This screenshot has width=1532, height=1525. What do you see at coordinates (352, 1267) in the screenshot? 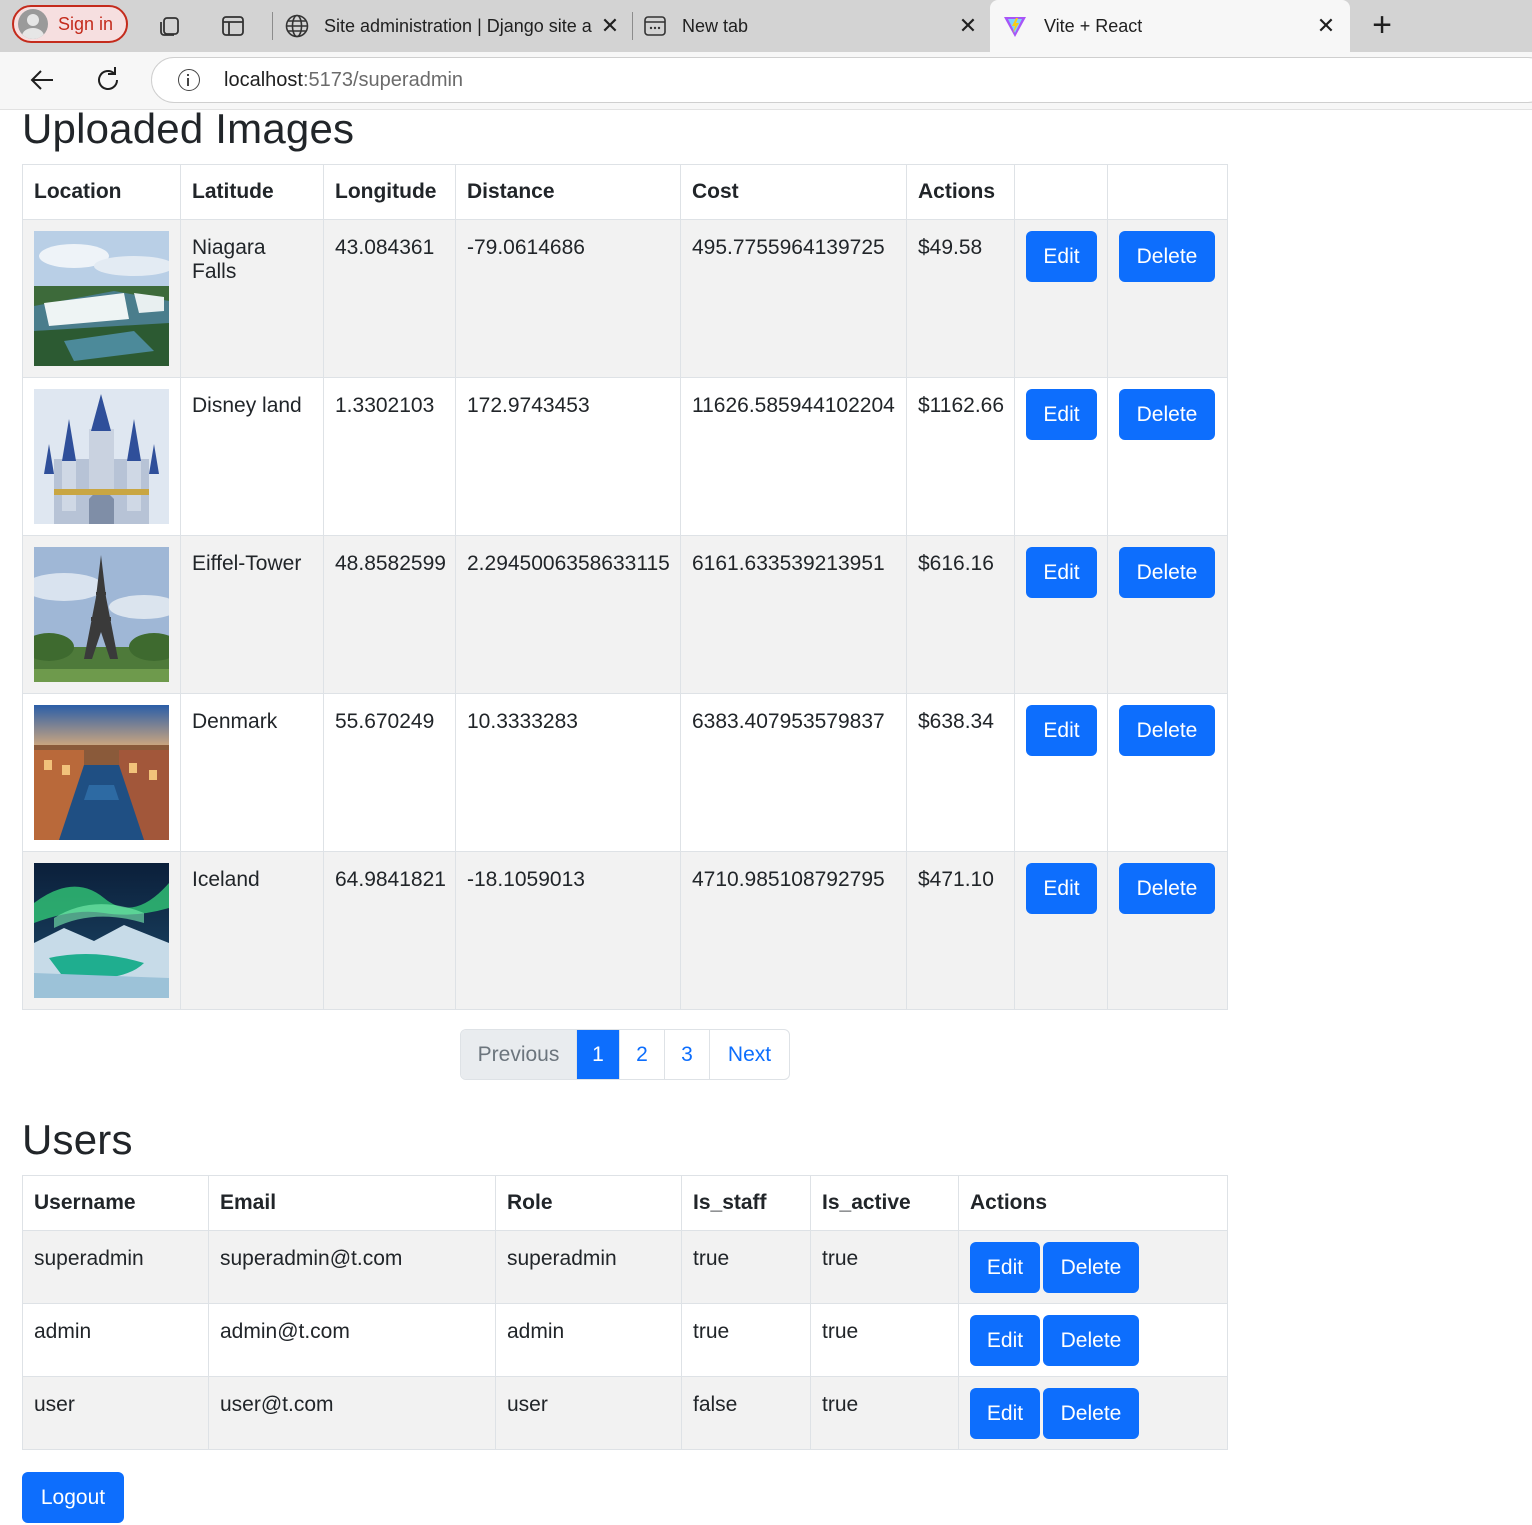
I see `email-cell: superadmin@t.com` at bounding box center [352, 1267].